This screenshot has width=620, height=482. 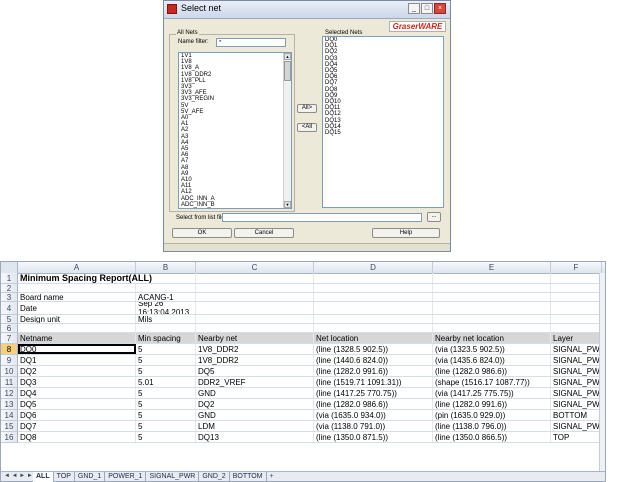 What do you see at coordinates (9, 278) in the screenshot?
I see `row-header: 1` at bounding box center [9, 278].